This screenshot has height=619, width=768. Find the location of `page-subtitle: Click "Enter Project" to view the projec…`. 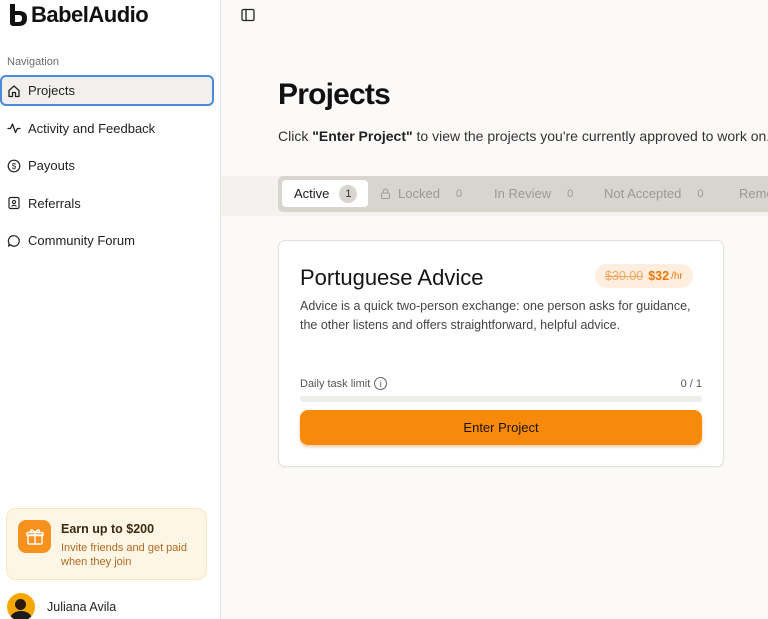

page-subtitle: Click "Enter Project" to view the projec… is located at coordinates (523, 136).